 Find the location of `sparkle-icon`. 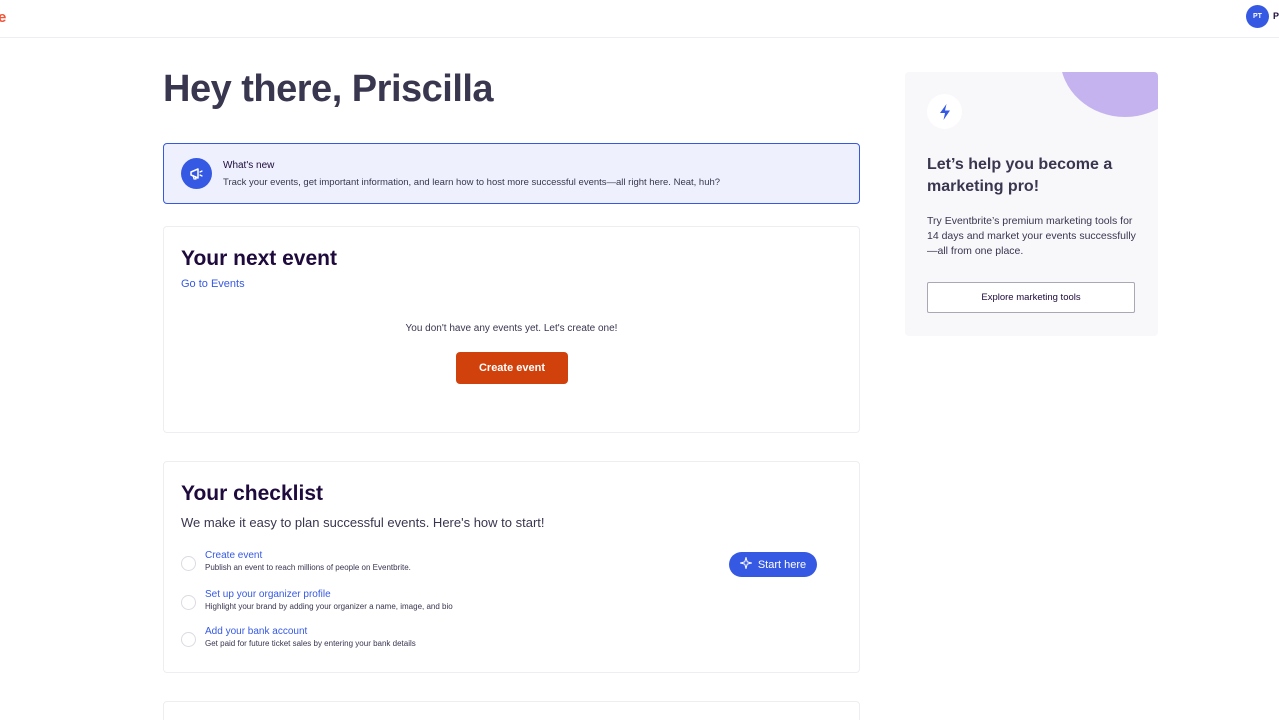

sparkle-icon is located at coordinates (746, 563).